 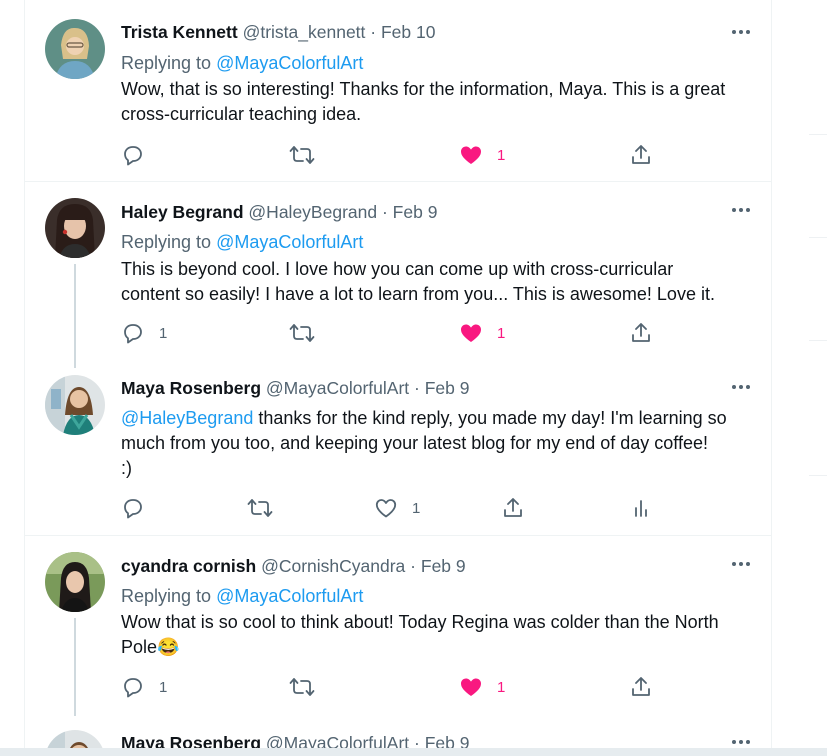 What do you see at coordinates (182, 212) in the screenshot?
I see `author-name: Haley Begrand` at bounding box center [182, 212].